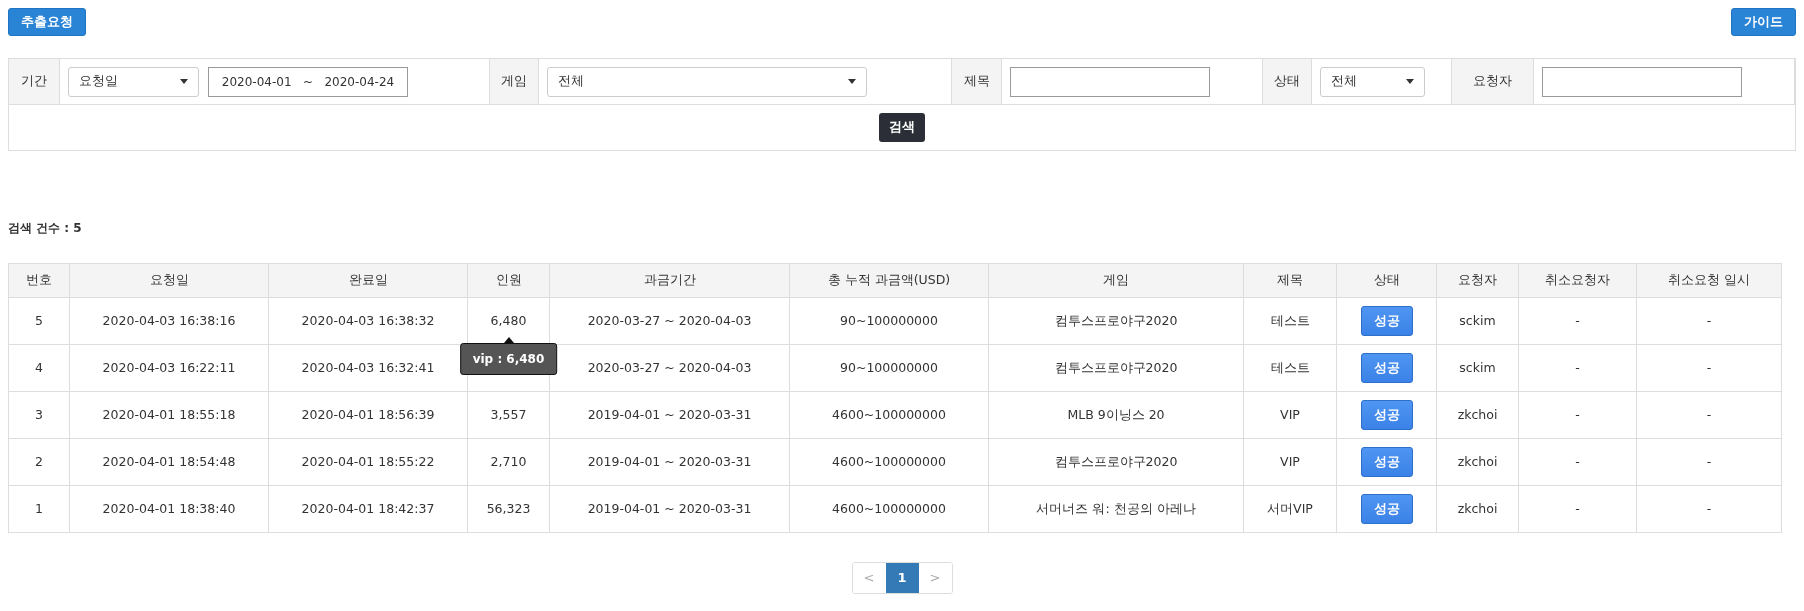 The width and height of the screenshot is (1804, 611). What do you see at coordinates (169, 321) in the screenshot?
I see `table-cell: 2020-04-03 16:38:16` at bounding box center [169, 321].